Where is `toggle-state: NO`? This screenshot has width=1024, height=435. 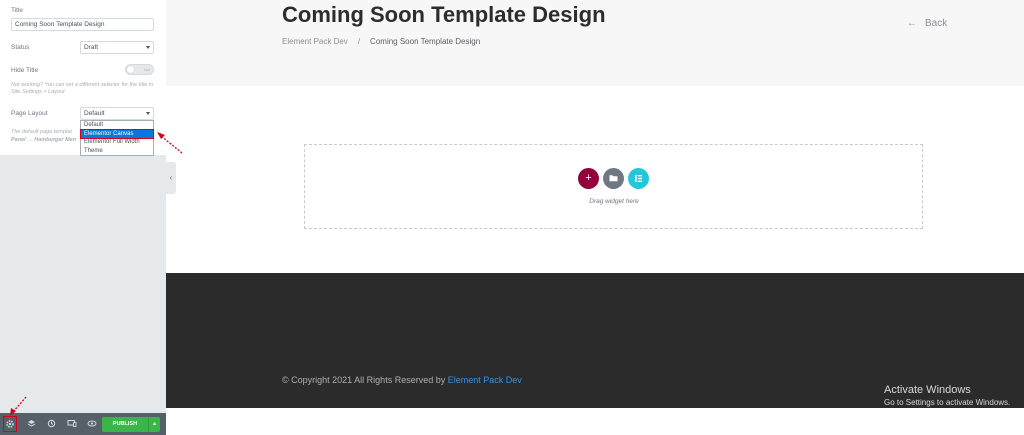 toggle-state: NO is located at coordinates (147, 69).